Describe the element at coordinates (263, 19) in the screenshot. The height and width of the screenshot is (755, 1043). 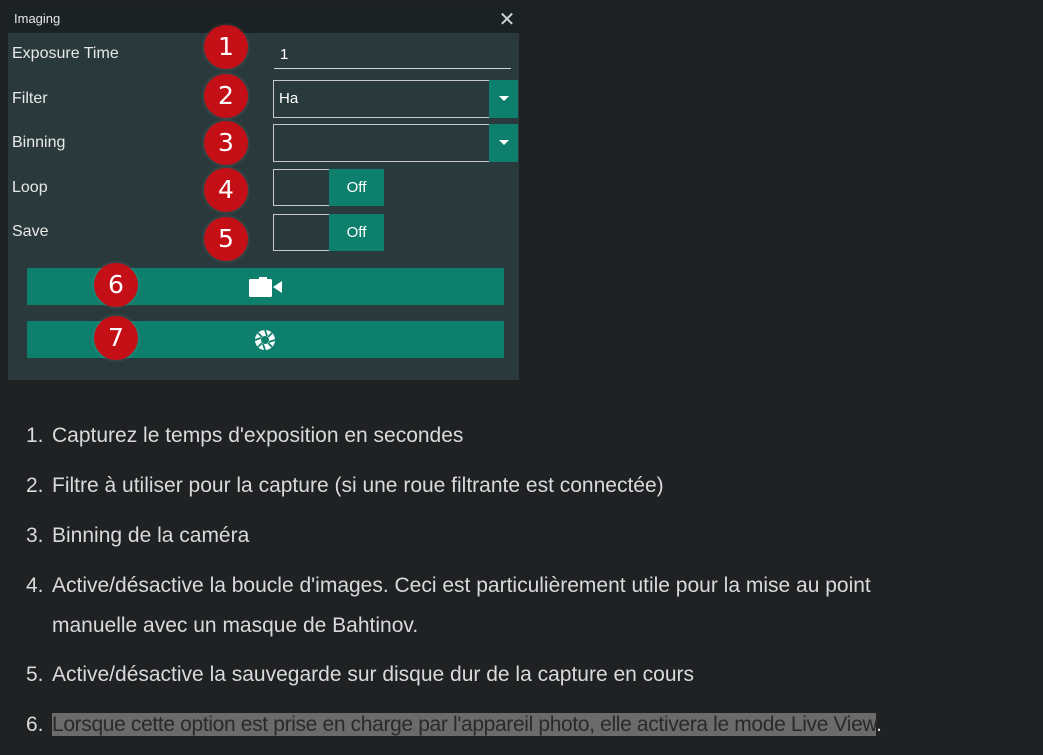
I see `panel-titlebar: Imaging ✕` at that location.